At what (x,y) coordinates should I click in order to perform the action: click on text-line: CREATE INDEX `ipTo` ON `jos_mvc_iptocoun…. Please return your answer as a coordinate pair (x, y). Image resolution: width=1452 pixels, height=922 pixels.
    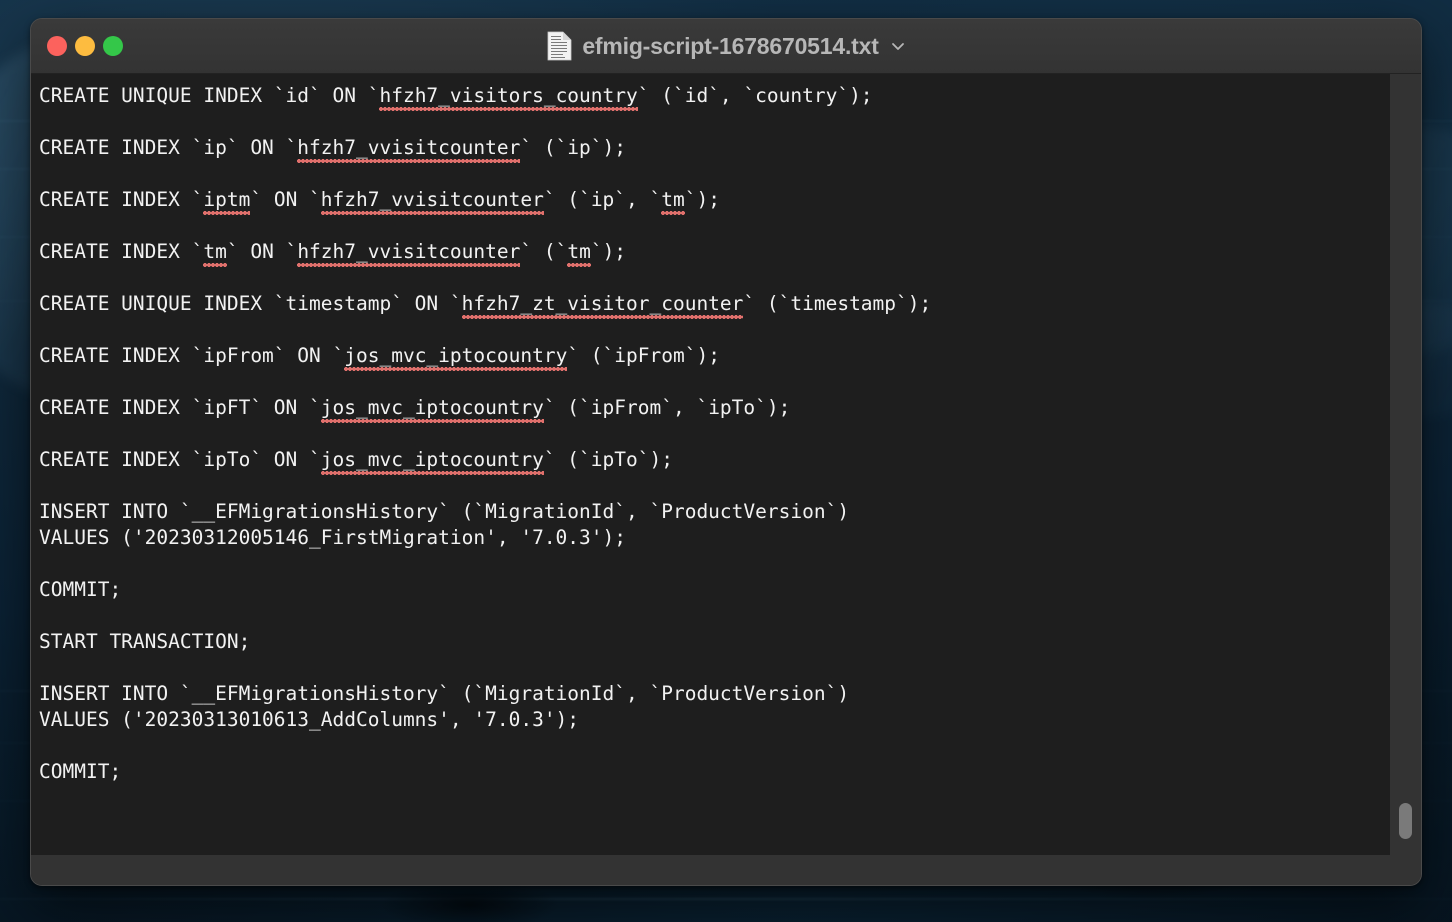
    Looking at the image, I should click on (714, 461).